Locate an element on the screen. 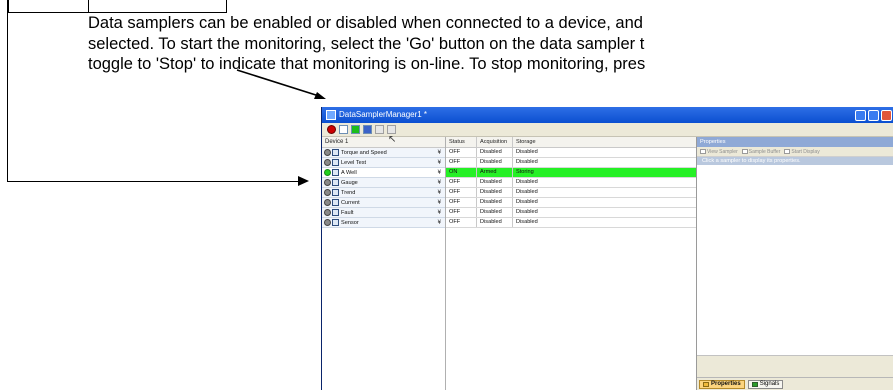 The image size is (893, 390). device-header: Device 1 is located at coordinates (383, 142).